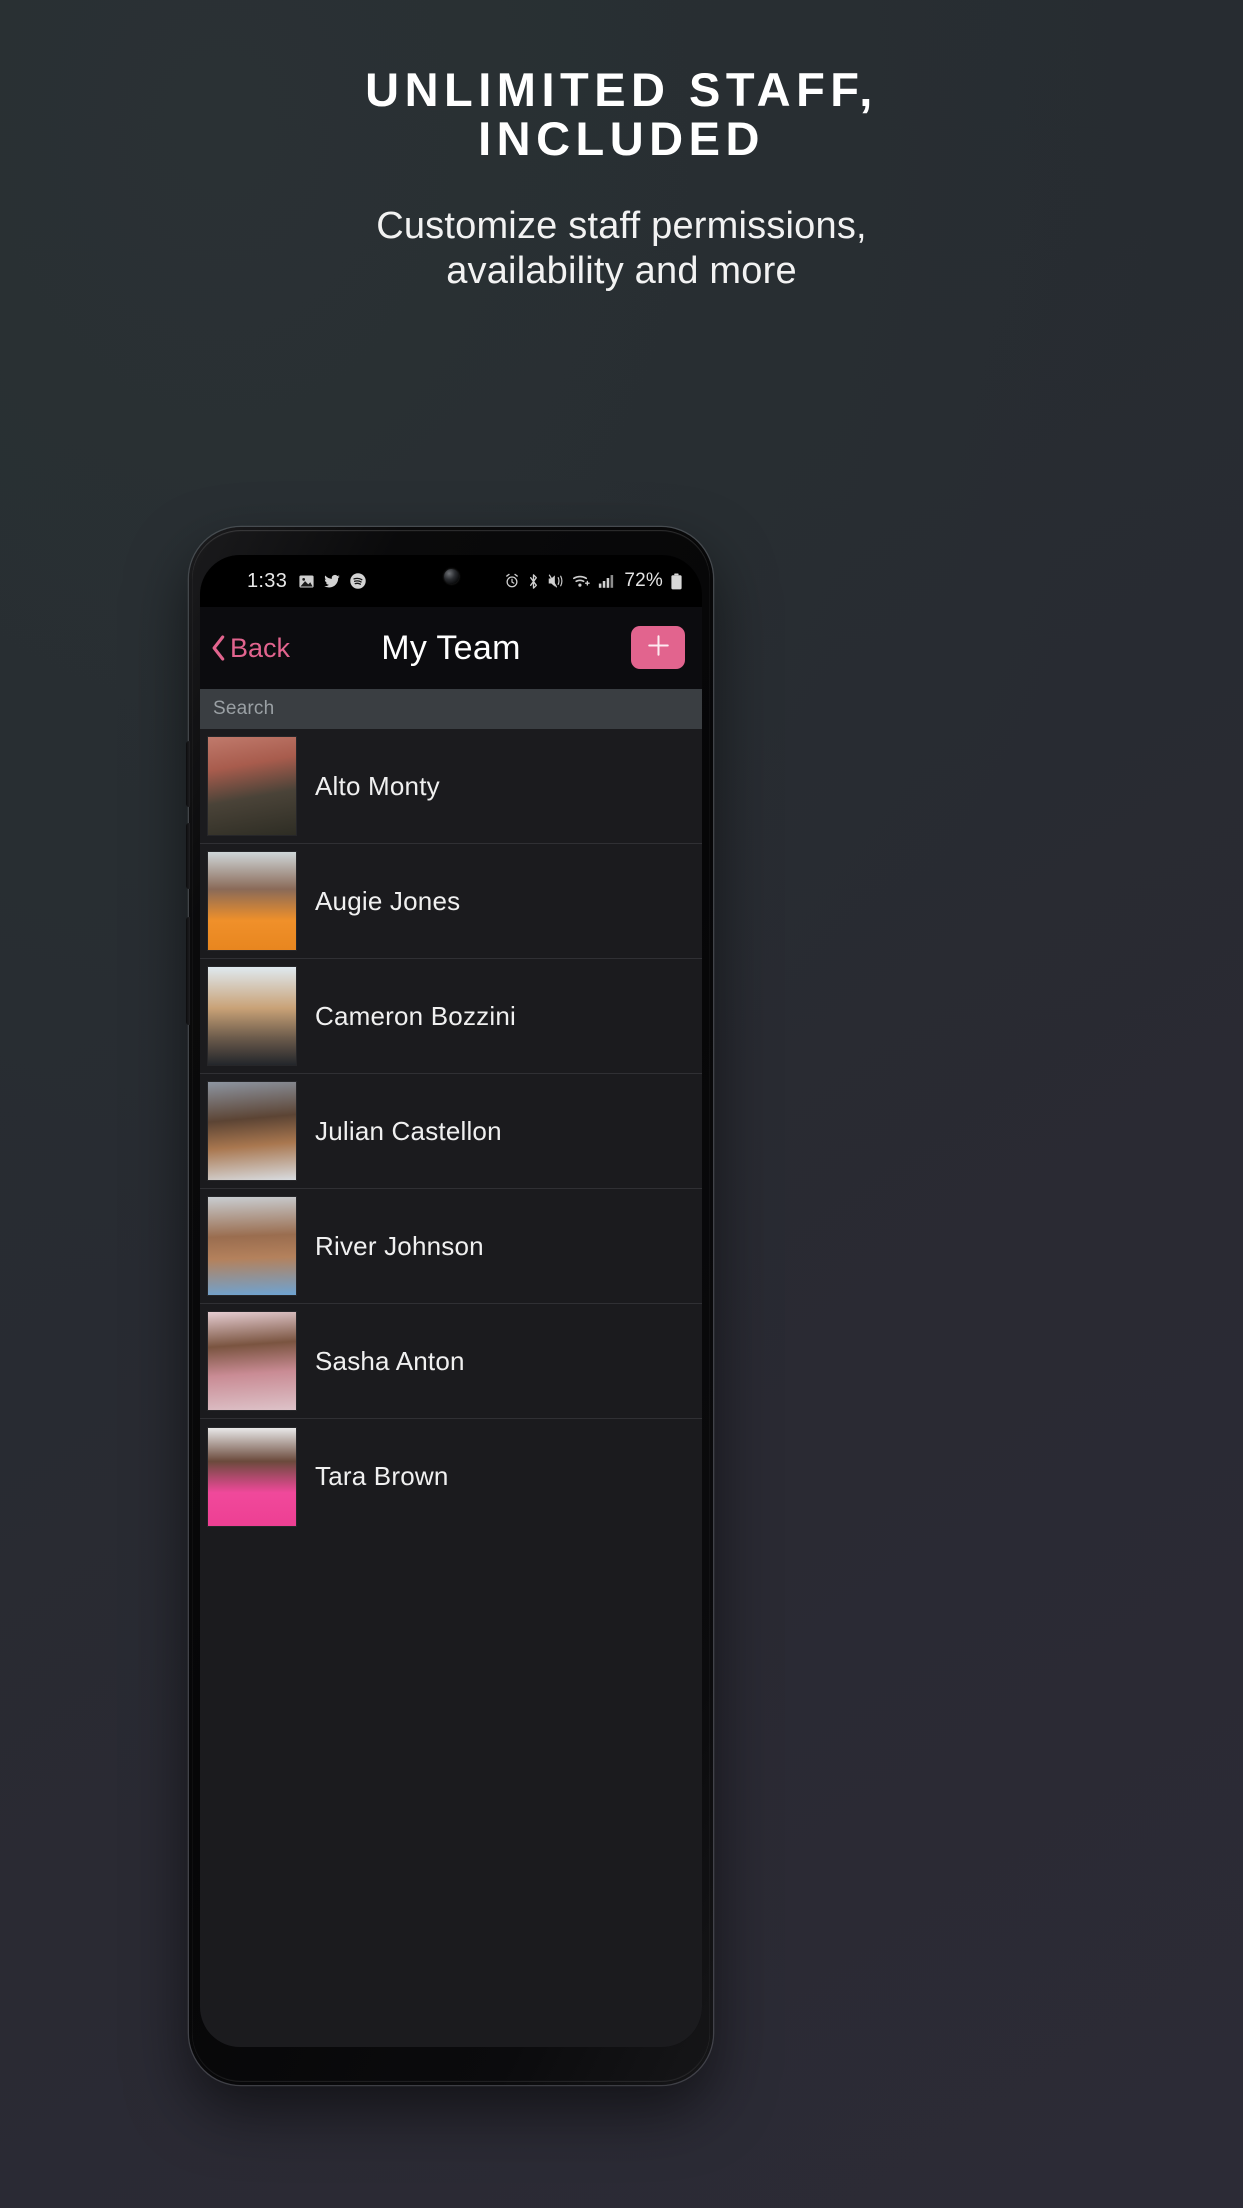 This screenshot has width=1243, height=2208. I want to click on add-staff-button, so click(658, 647).